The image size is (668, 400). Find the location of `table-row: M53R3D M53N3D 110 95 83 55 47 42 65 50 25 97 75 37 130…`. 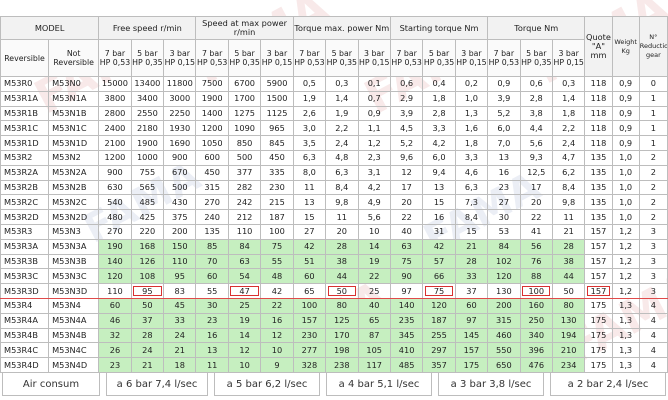

table-row: M53R3D M53N3D 110 95 83 55 47 42 65 50 25 97 75 37 130… is located at coordinates (334, 291).